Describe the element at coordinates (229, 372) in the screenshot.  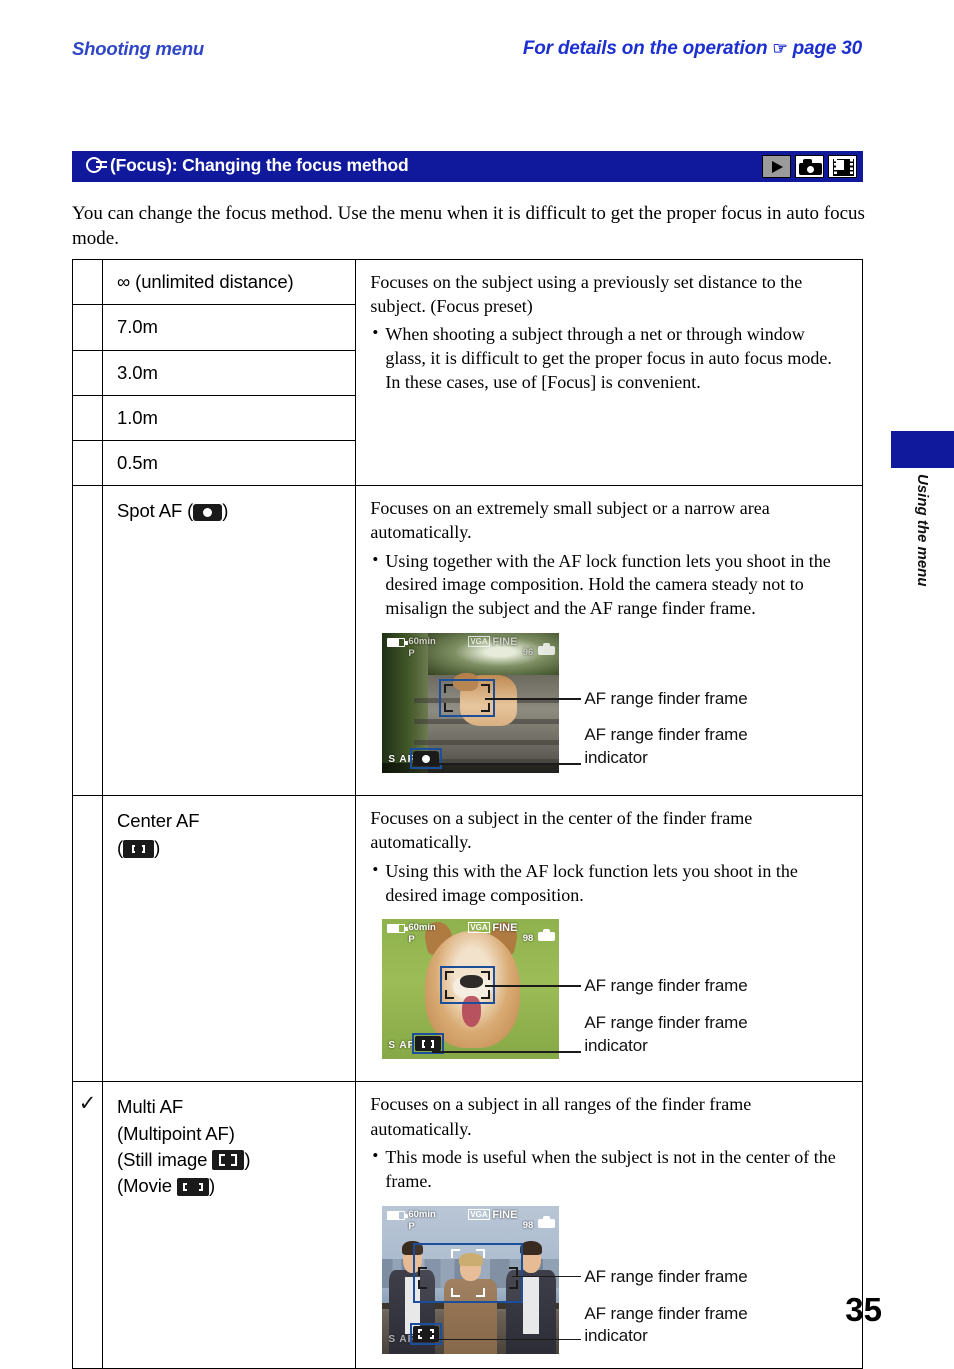
I see `option-cell: 3.0m` at that location.